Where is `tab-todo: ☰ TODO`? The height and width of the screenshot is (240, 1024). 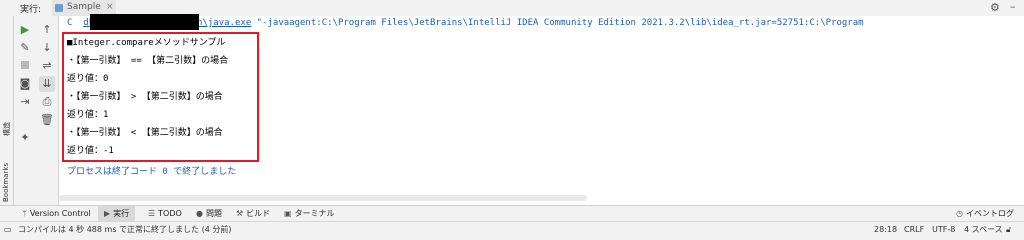 tab-todo: ☰ TODO is located at coordinates (165, 214).